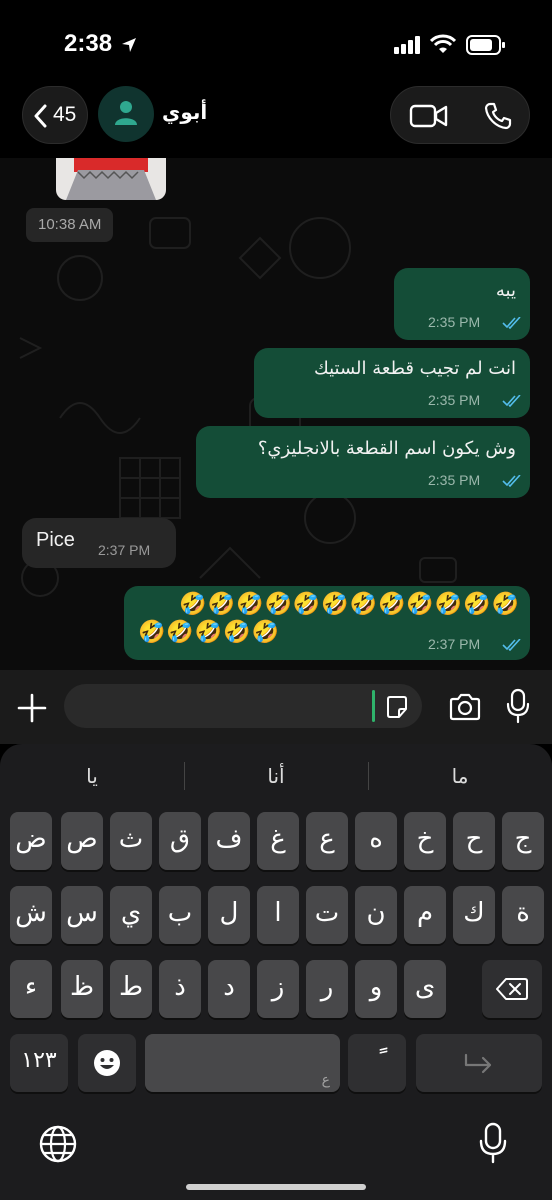 This screenshot has width=552, height=1200. I want to click on camera-icon, so click(465, 707).